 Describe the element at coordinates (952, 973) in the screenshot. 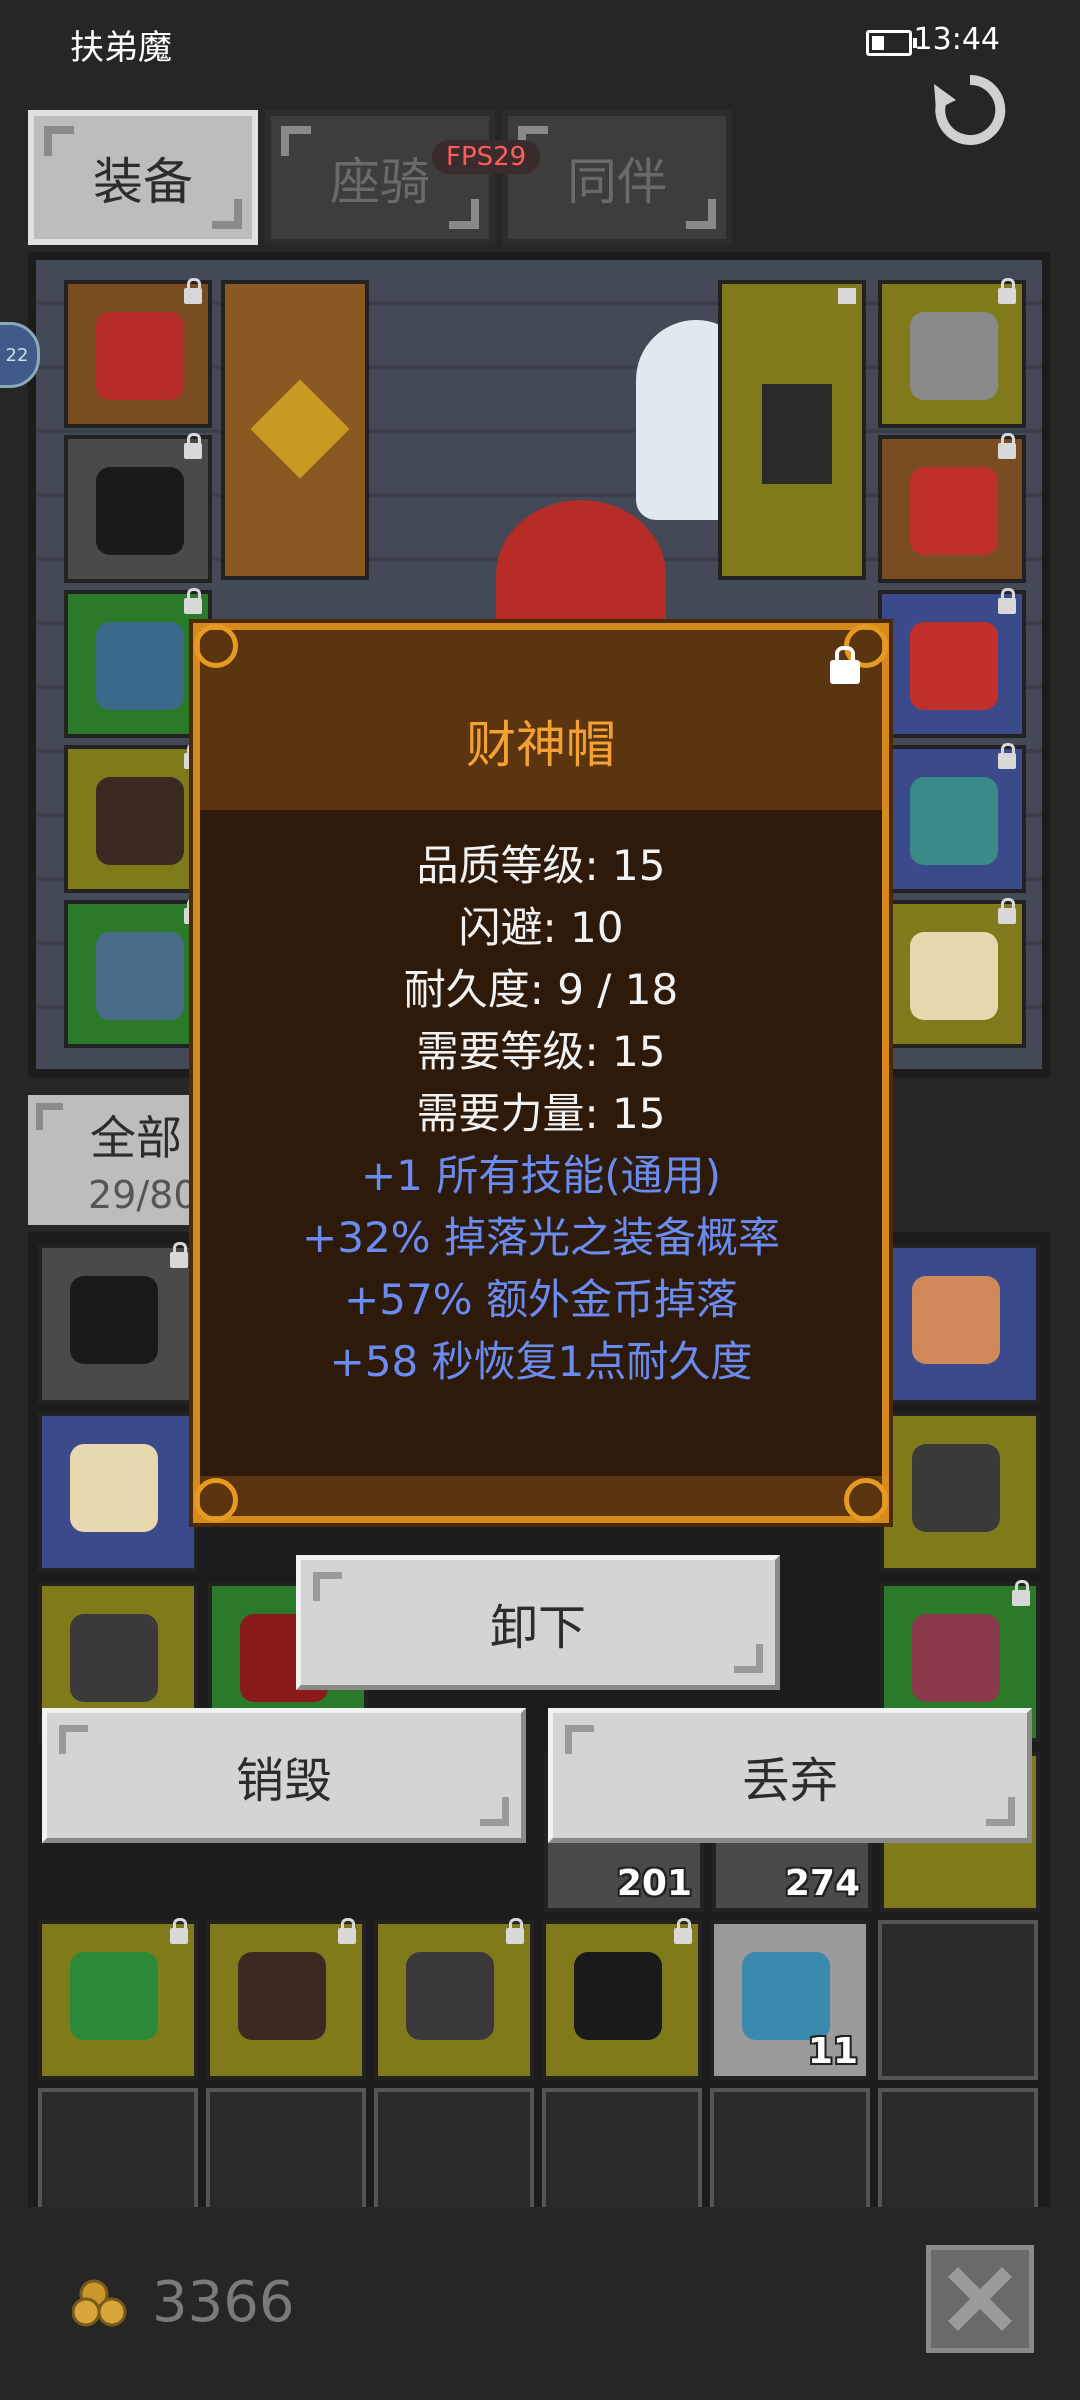

I see `slot-accessory` at that location.